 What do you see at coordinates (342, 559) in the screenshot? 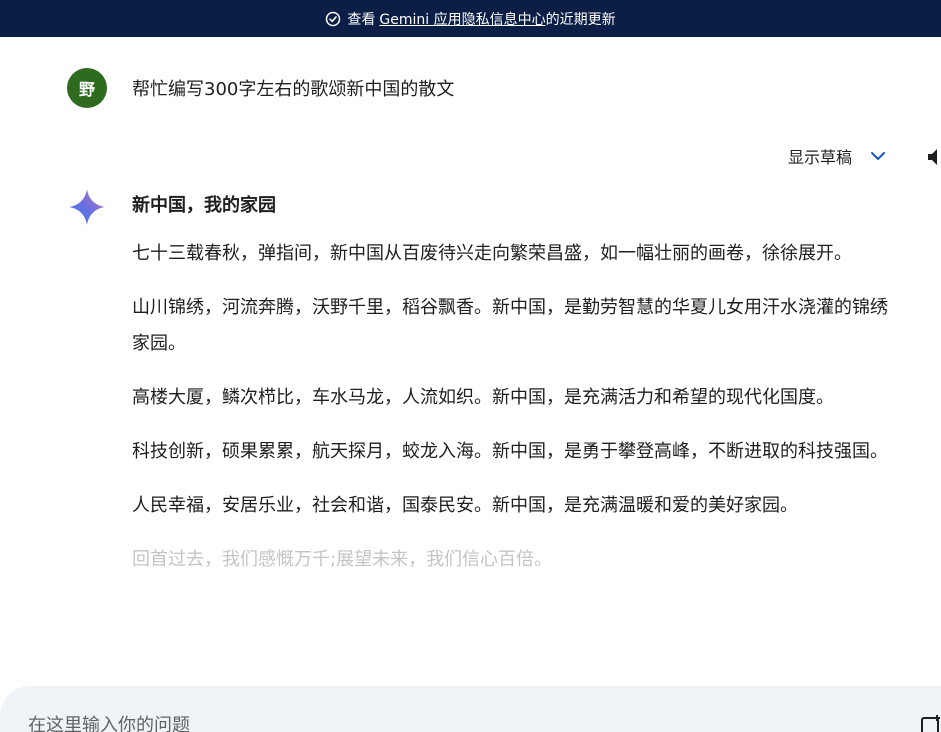
I see `response-paragraph: 回首过去，我们感慨万千;展望未来，我们信心百倍。` at bounding box center [342, 559].